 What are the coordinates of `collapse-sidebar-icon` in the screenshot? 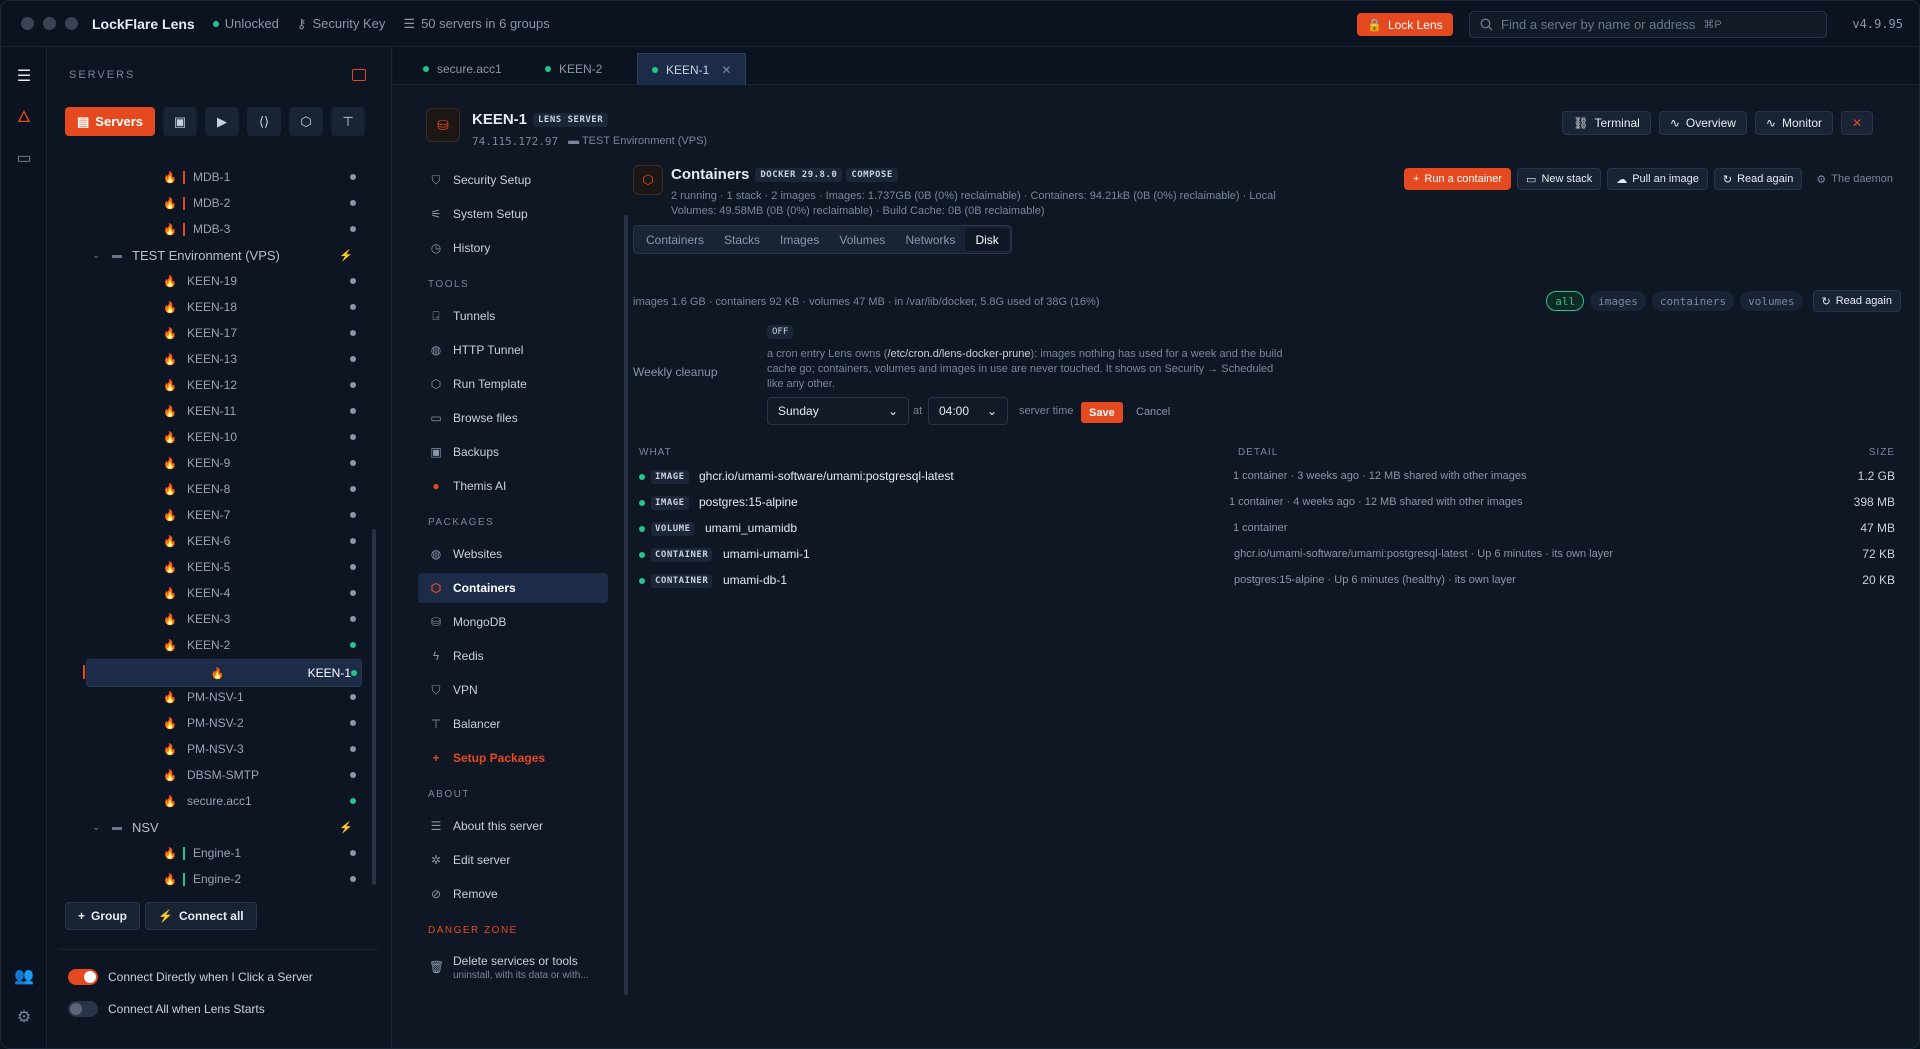 It's located at (359, 75).